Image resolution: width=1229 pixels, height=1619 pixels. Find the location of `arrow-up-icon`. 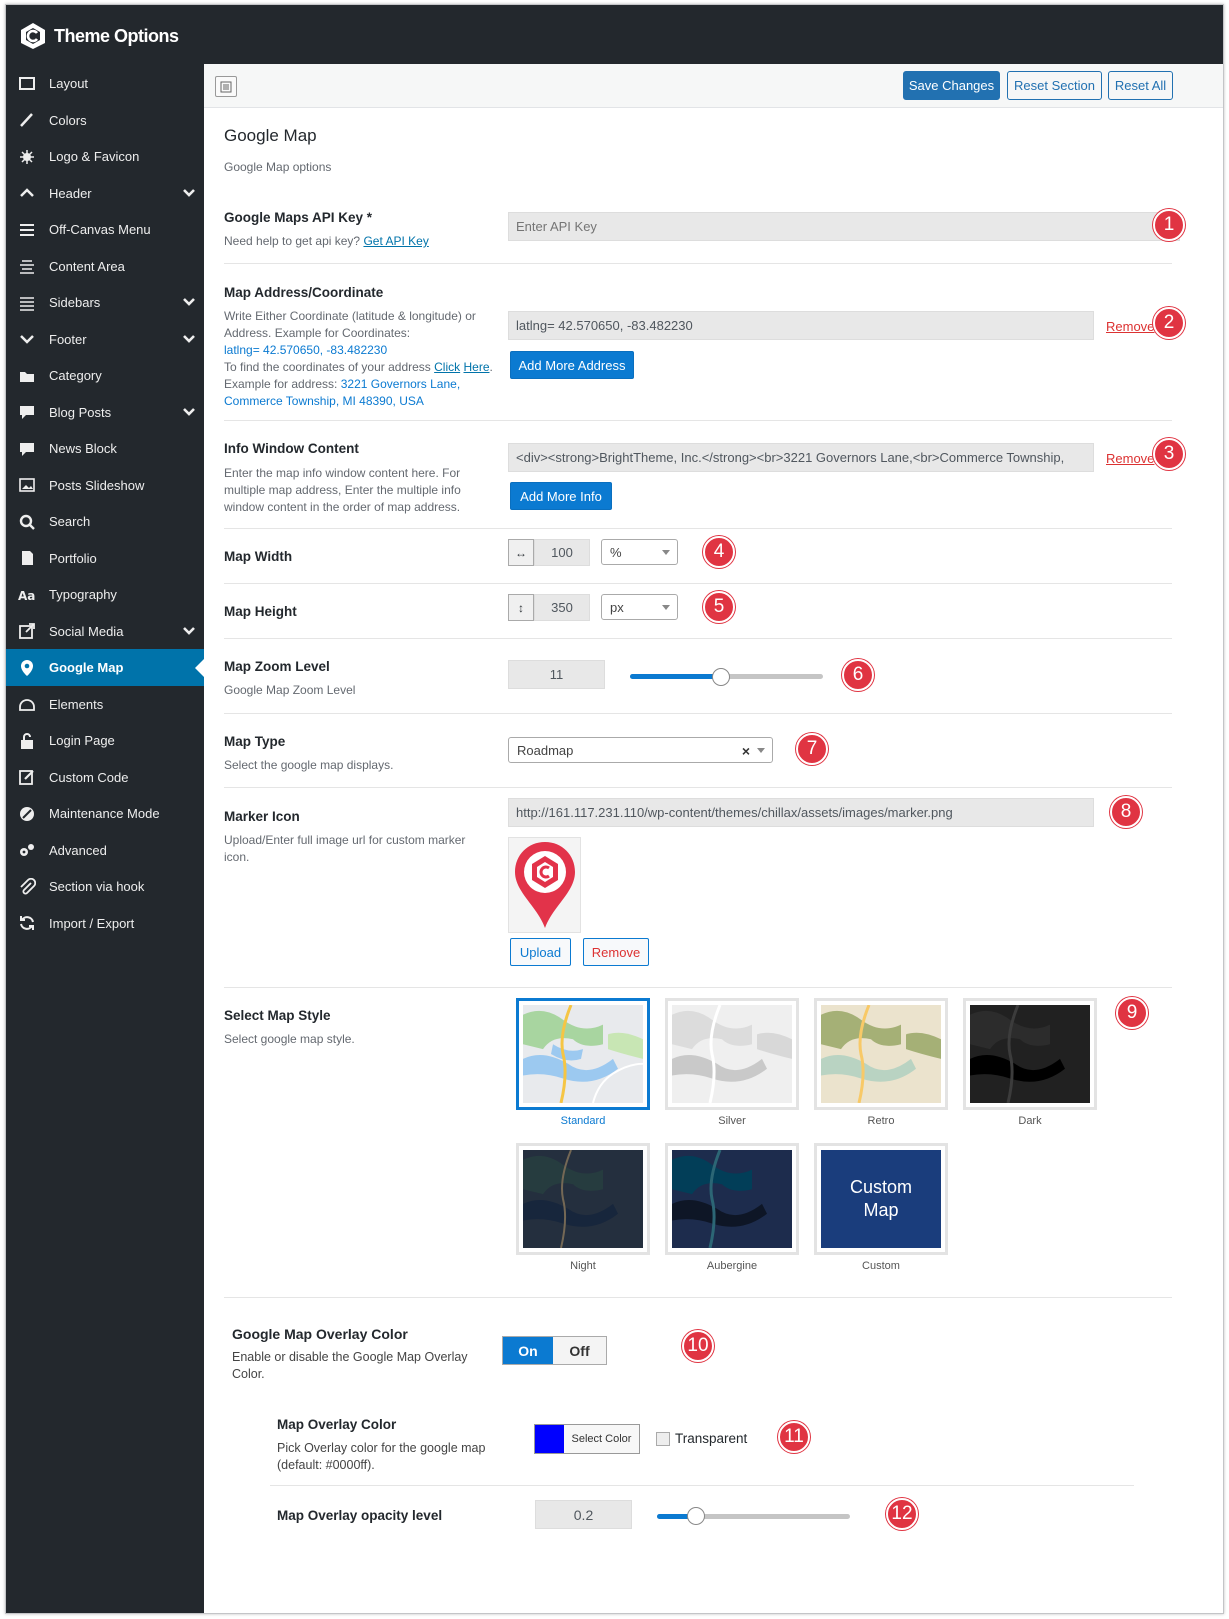

arrow-up-icon is located at coordinates (27, 193).